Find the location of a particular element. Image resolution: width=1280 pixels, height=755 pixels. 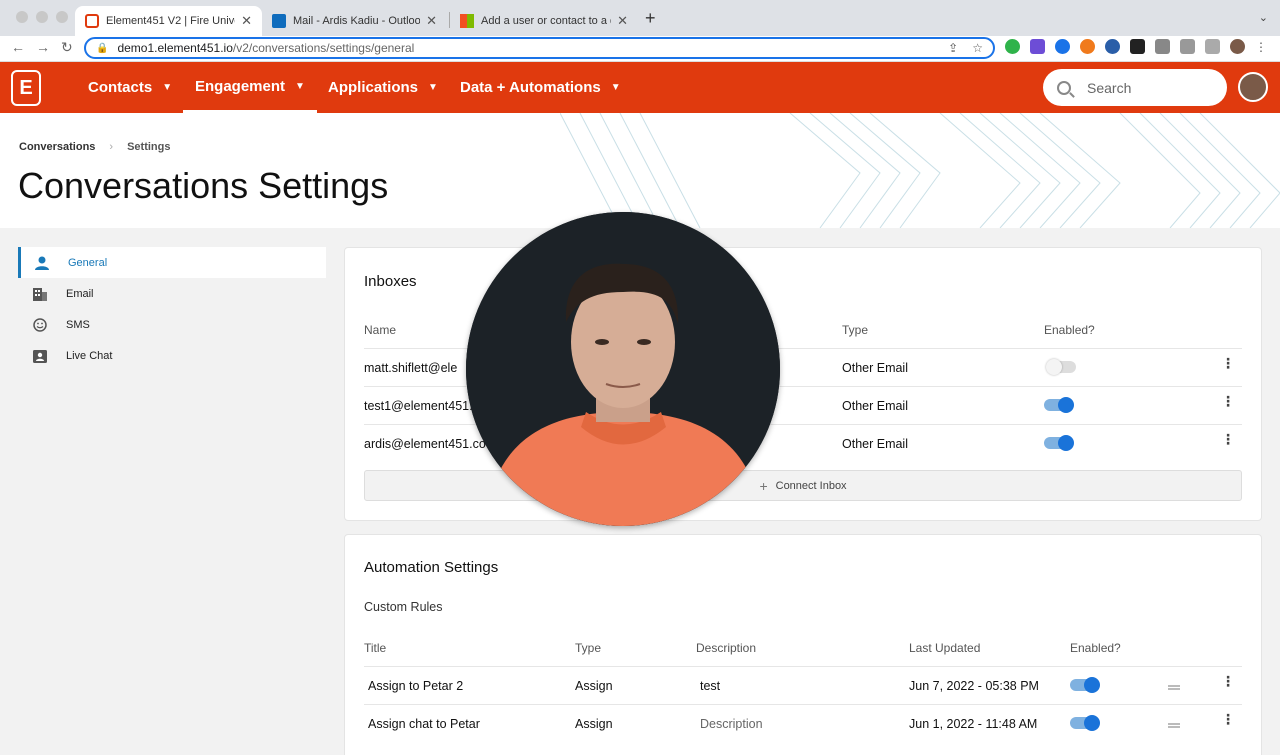

profile-avatar is located at coordinates (1237, 46).